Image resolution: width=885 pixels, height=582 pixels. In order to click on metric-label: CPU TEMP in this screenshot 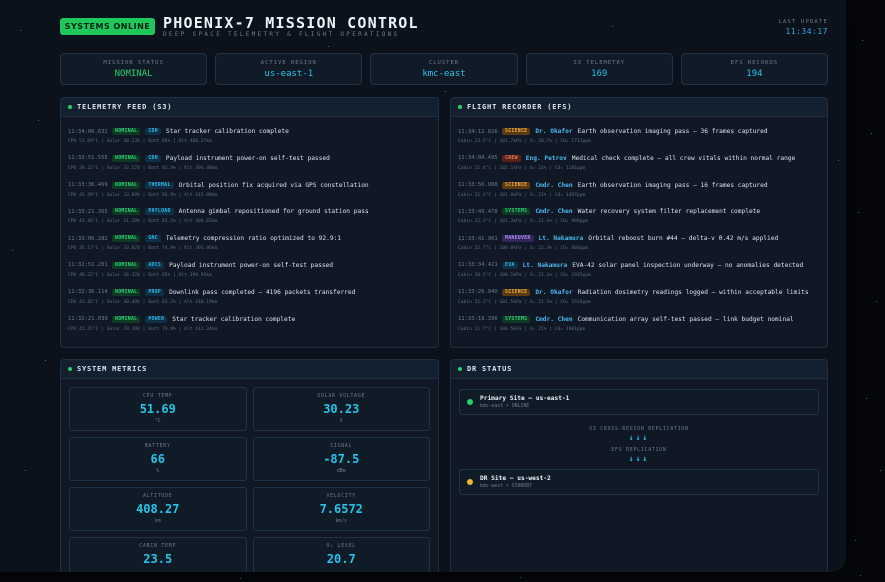, I will do `click(157, 396)`.